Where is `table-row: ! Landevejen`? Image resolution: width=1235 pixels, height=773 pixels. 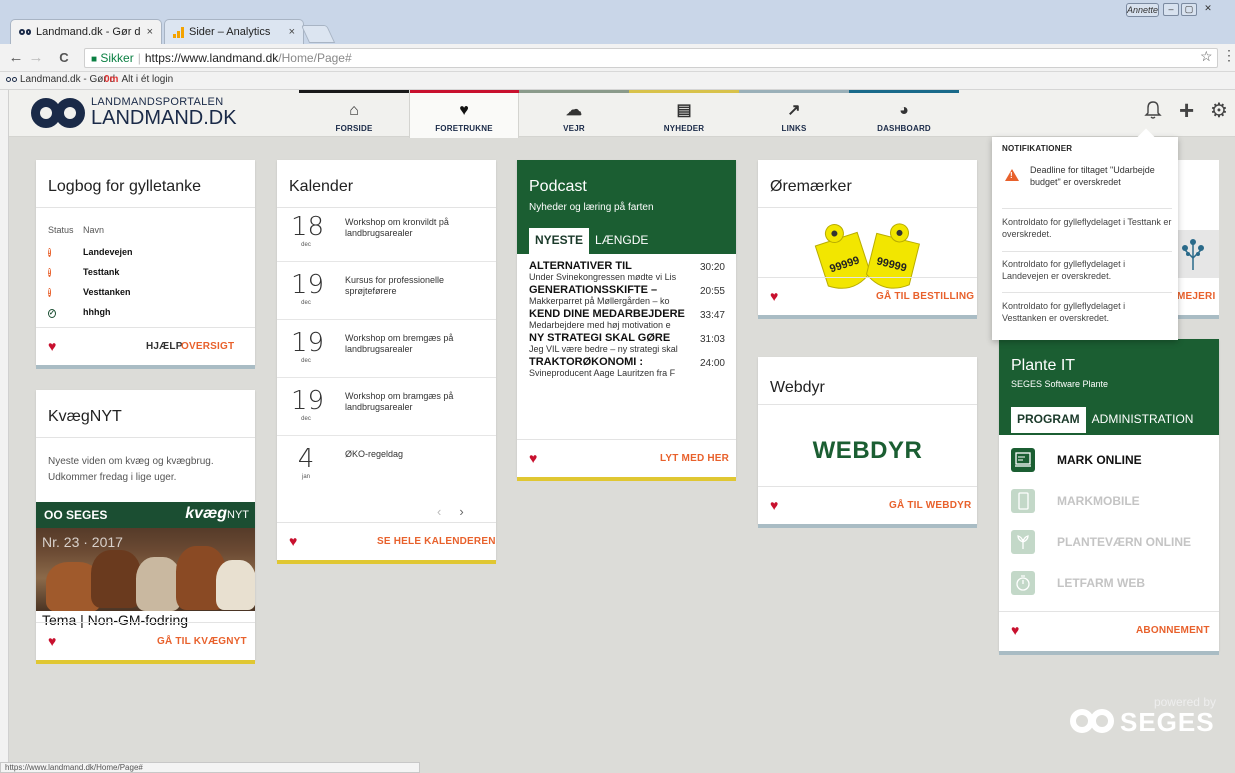 table-row: ! Landevejen is located at coordinates (148, 252).